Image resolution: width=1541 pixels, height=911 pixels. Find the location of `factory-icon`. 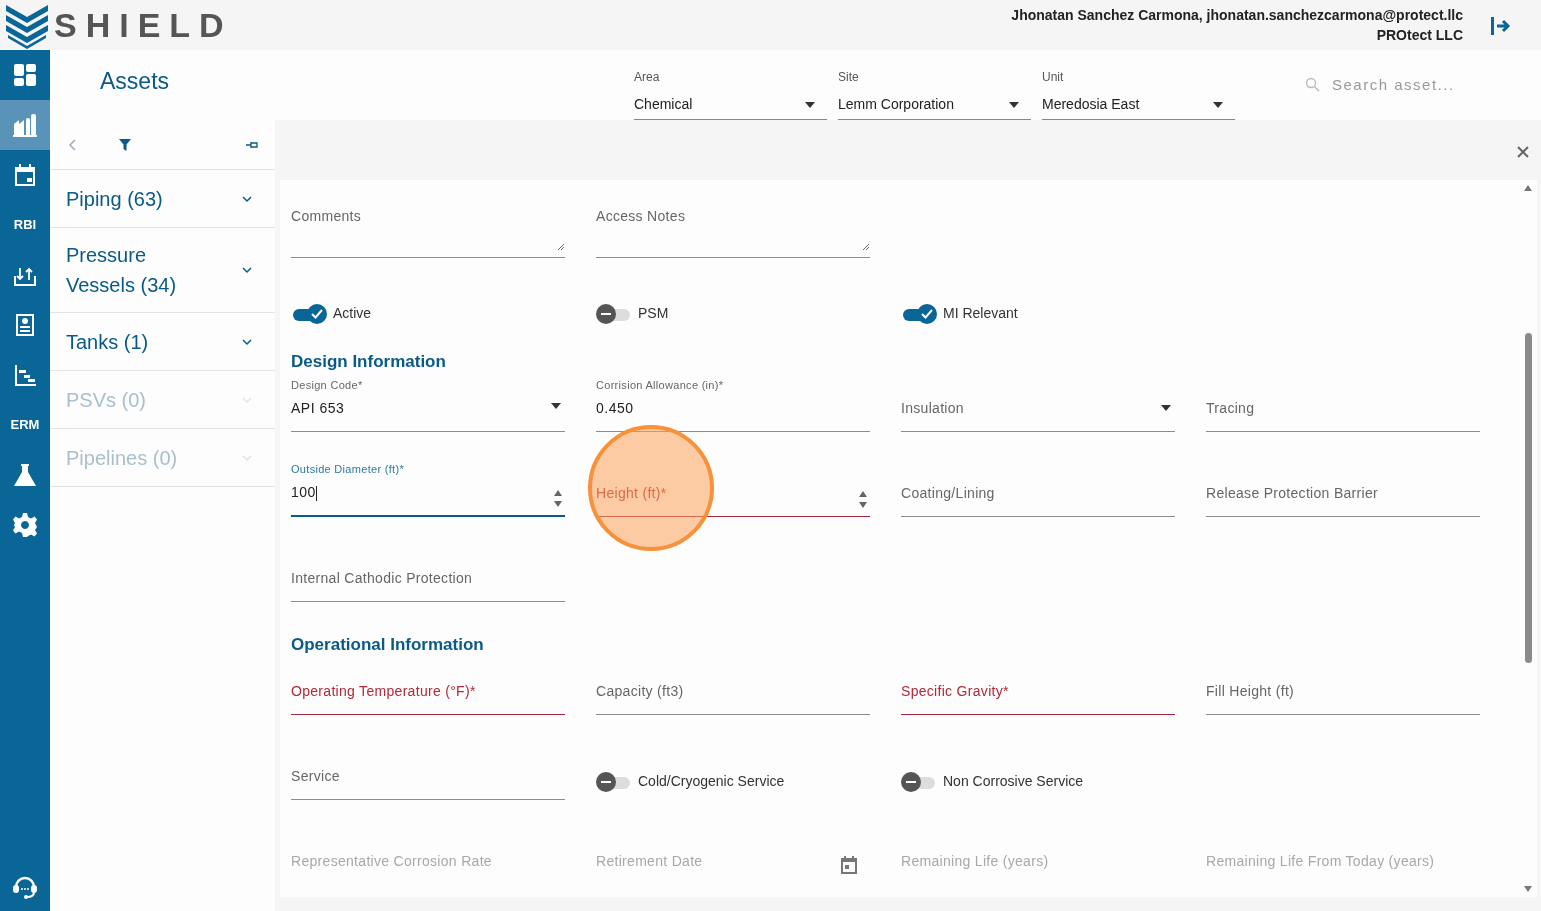

factory-icon is located at coordinates (25, 125).